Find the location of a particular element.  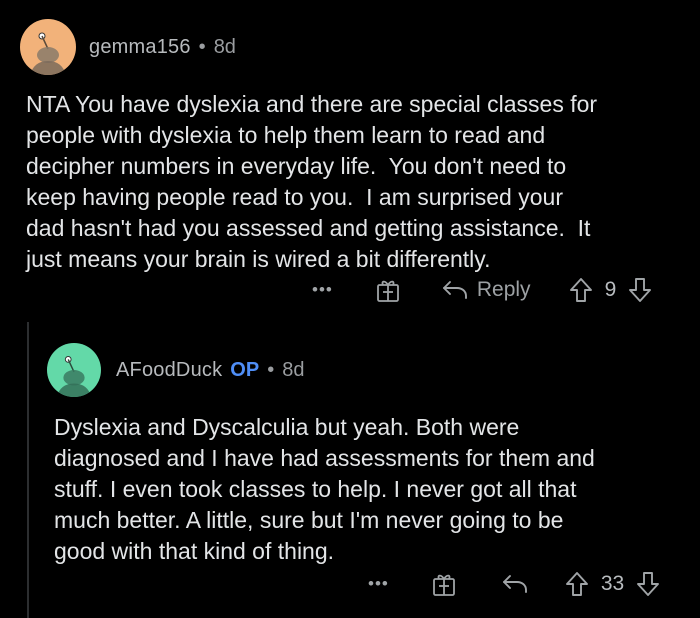

comment-actions: ••• 33 is located at coordinates (514, 584).